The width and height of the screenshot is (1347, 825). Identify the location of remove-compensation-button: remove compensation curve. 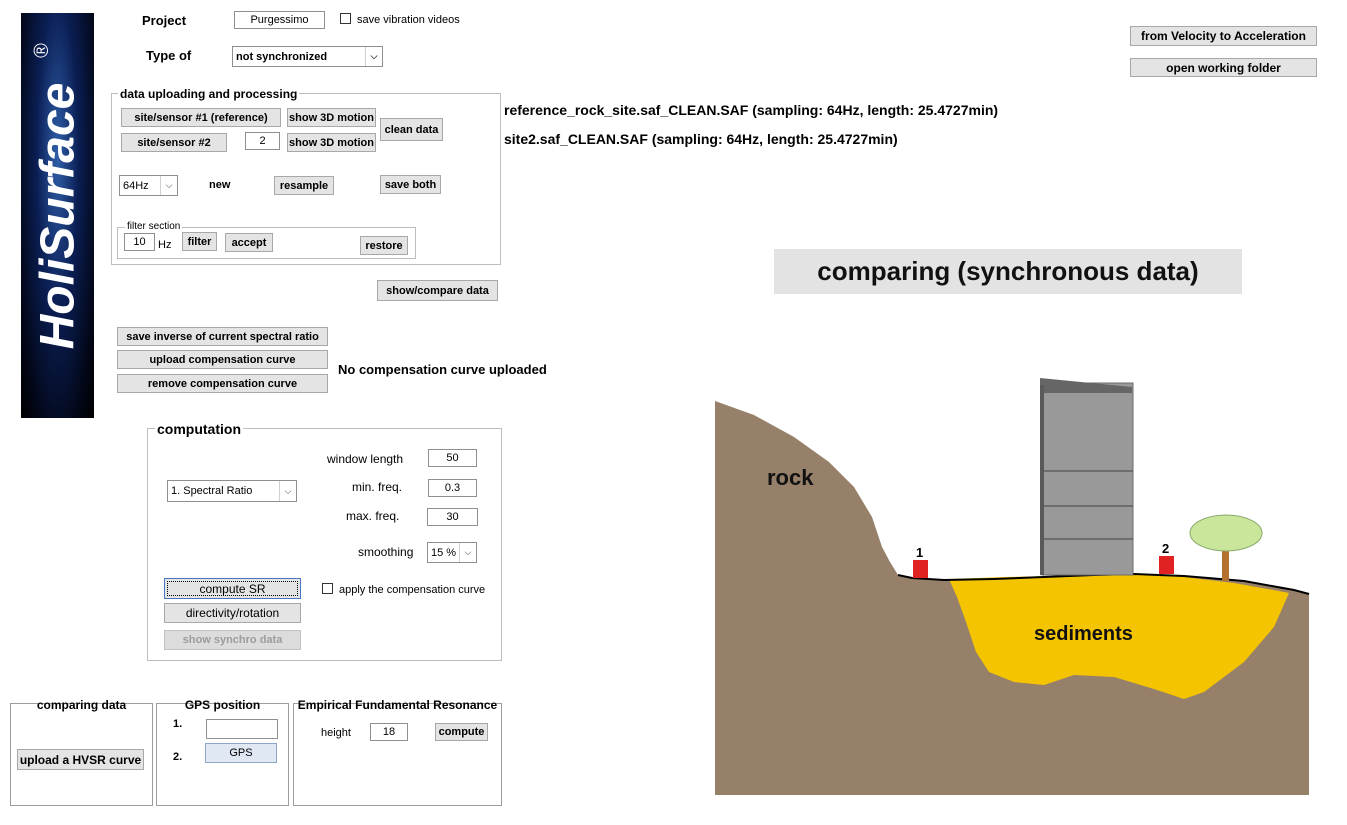
(222, 383).